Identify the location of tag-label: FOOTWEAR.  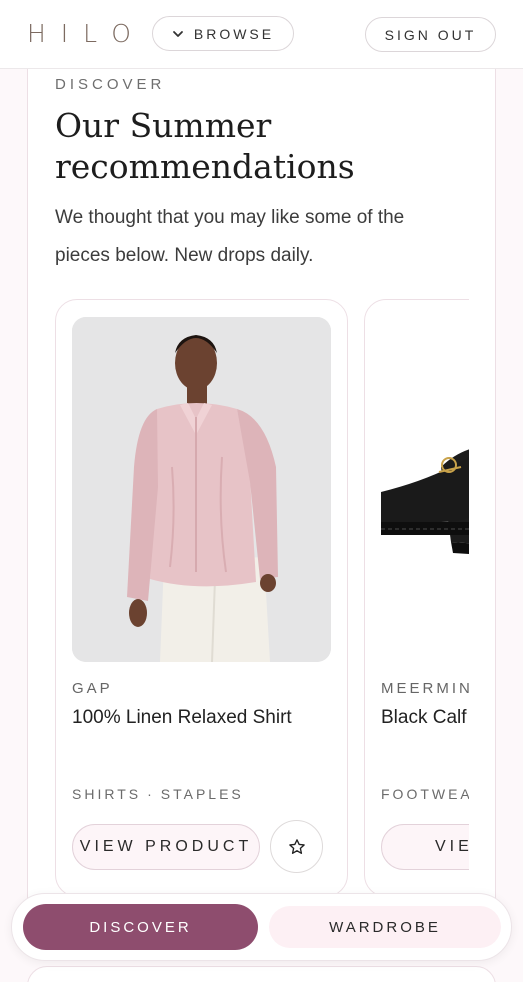
(425, 794).